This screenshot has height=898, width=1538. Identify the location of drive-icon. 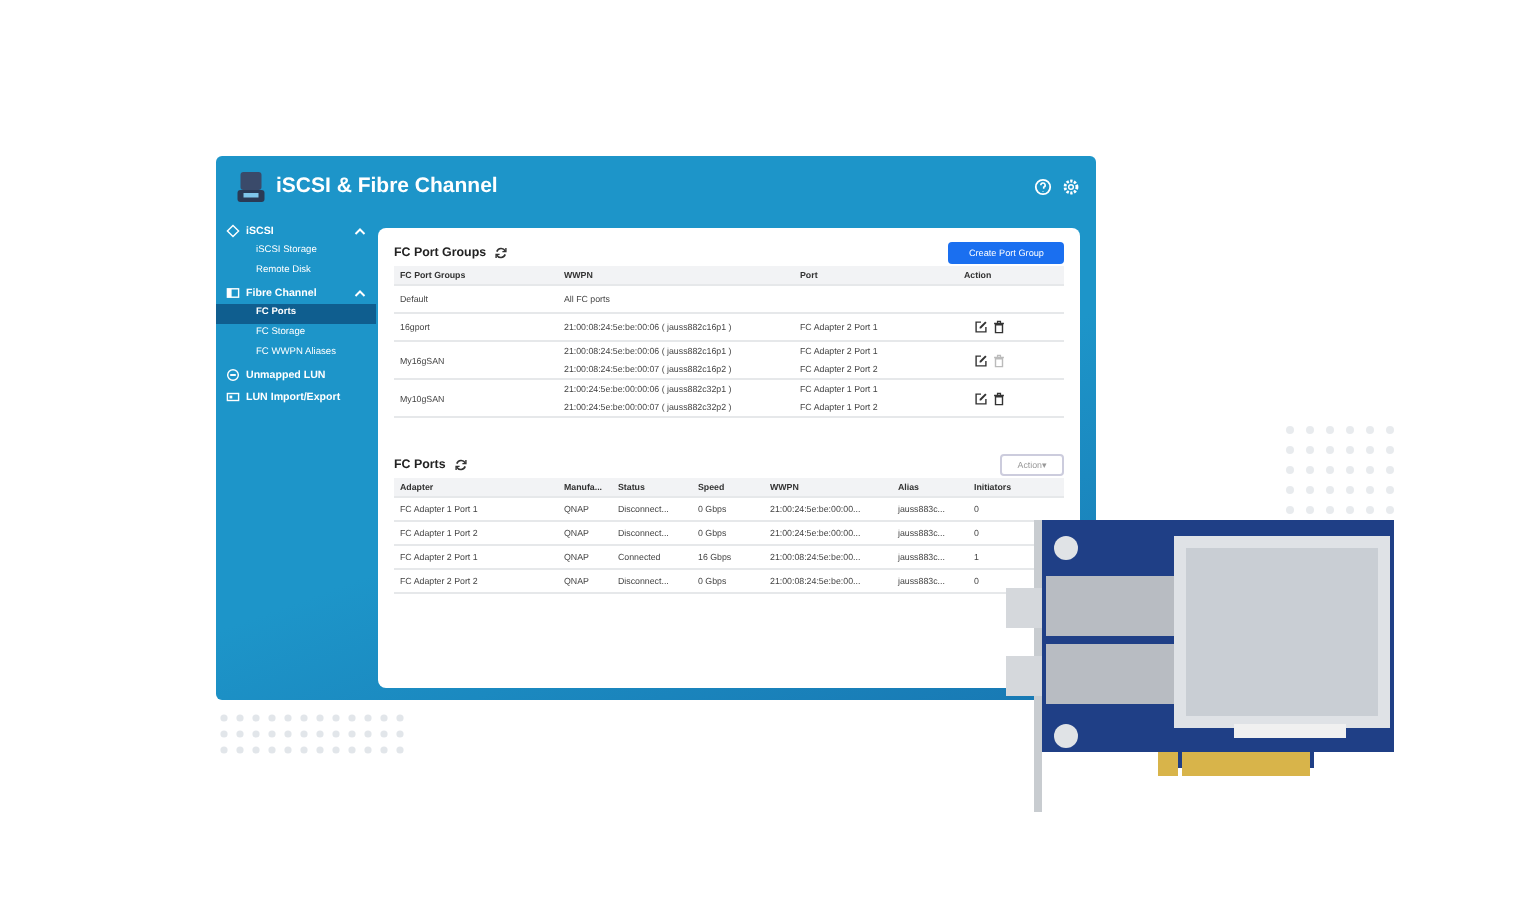
(233, 397).